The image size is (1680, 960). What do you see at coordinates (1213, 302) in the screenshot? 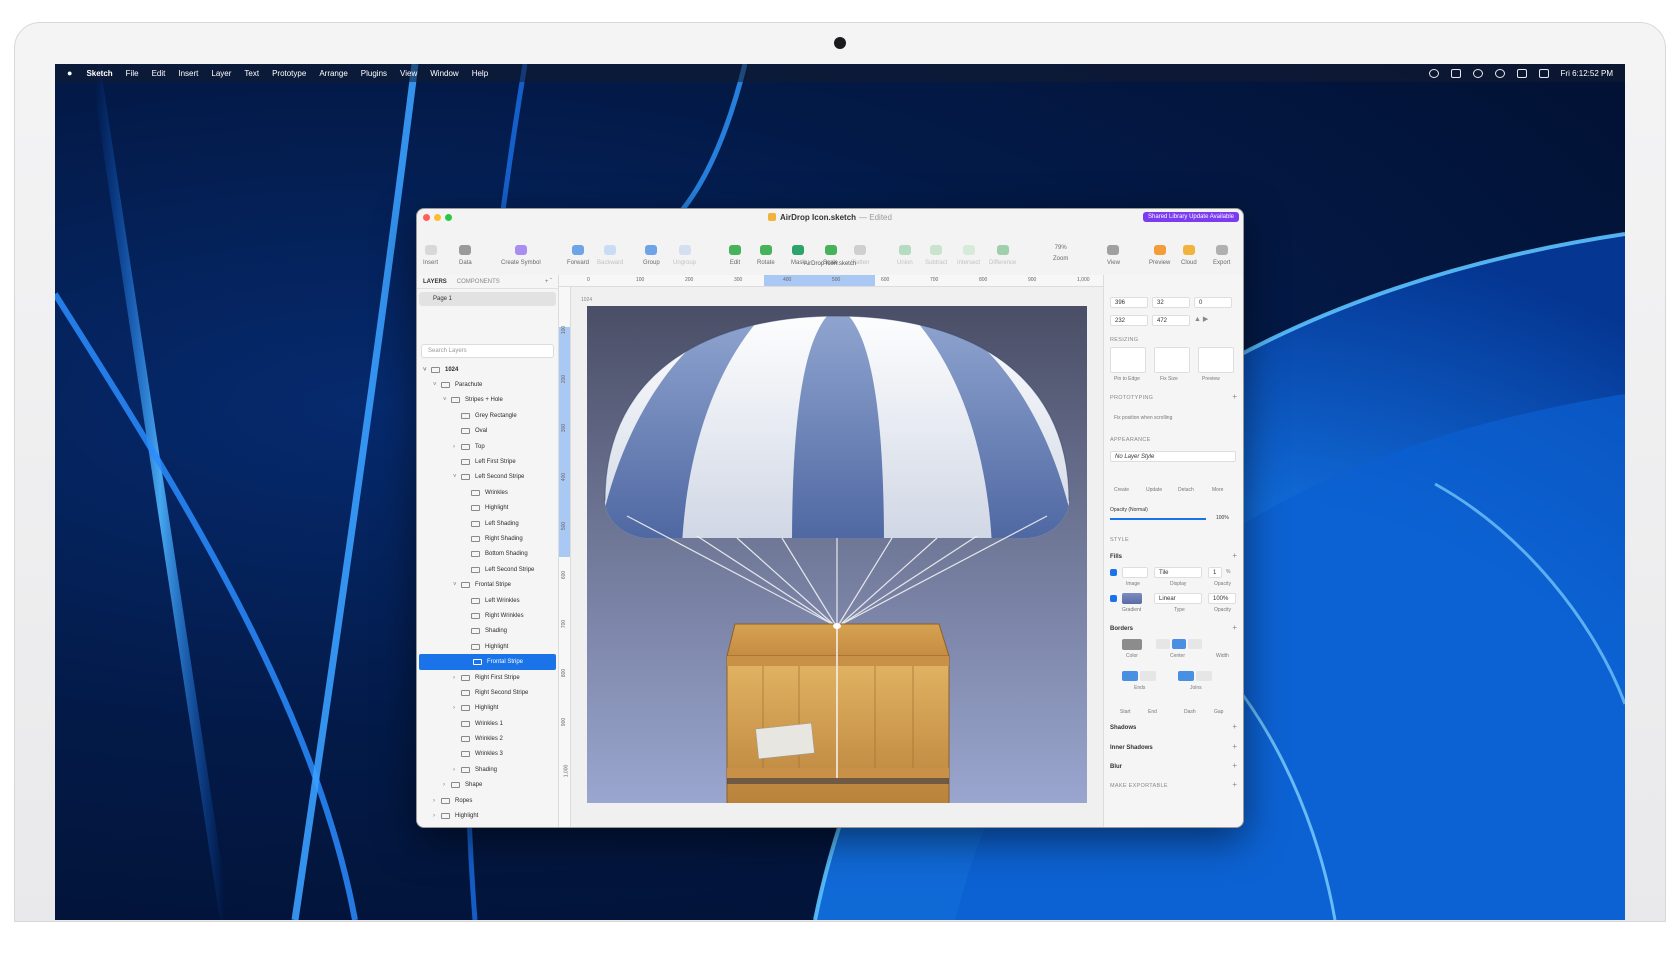
I see `rotation-field: 0` at bounding box center [1213, 302].